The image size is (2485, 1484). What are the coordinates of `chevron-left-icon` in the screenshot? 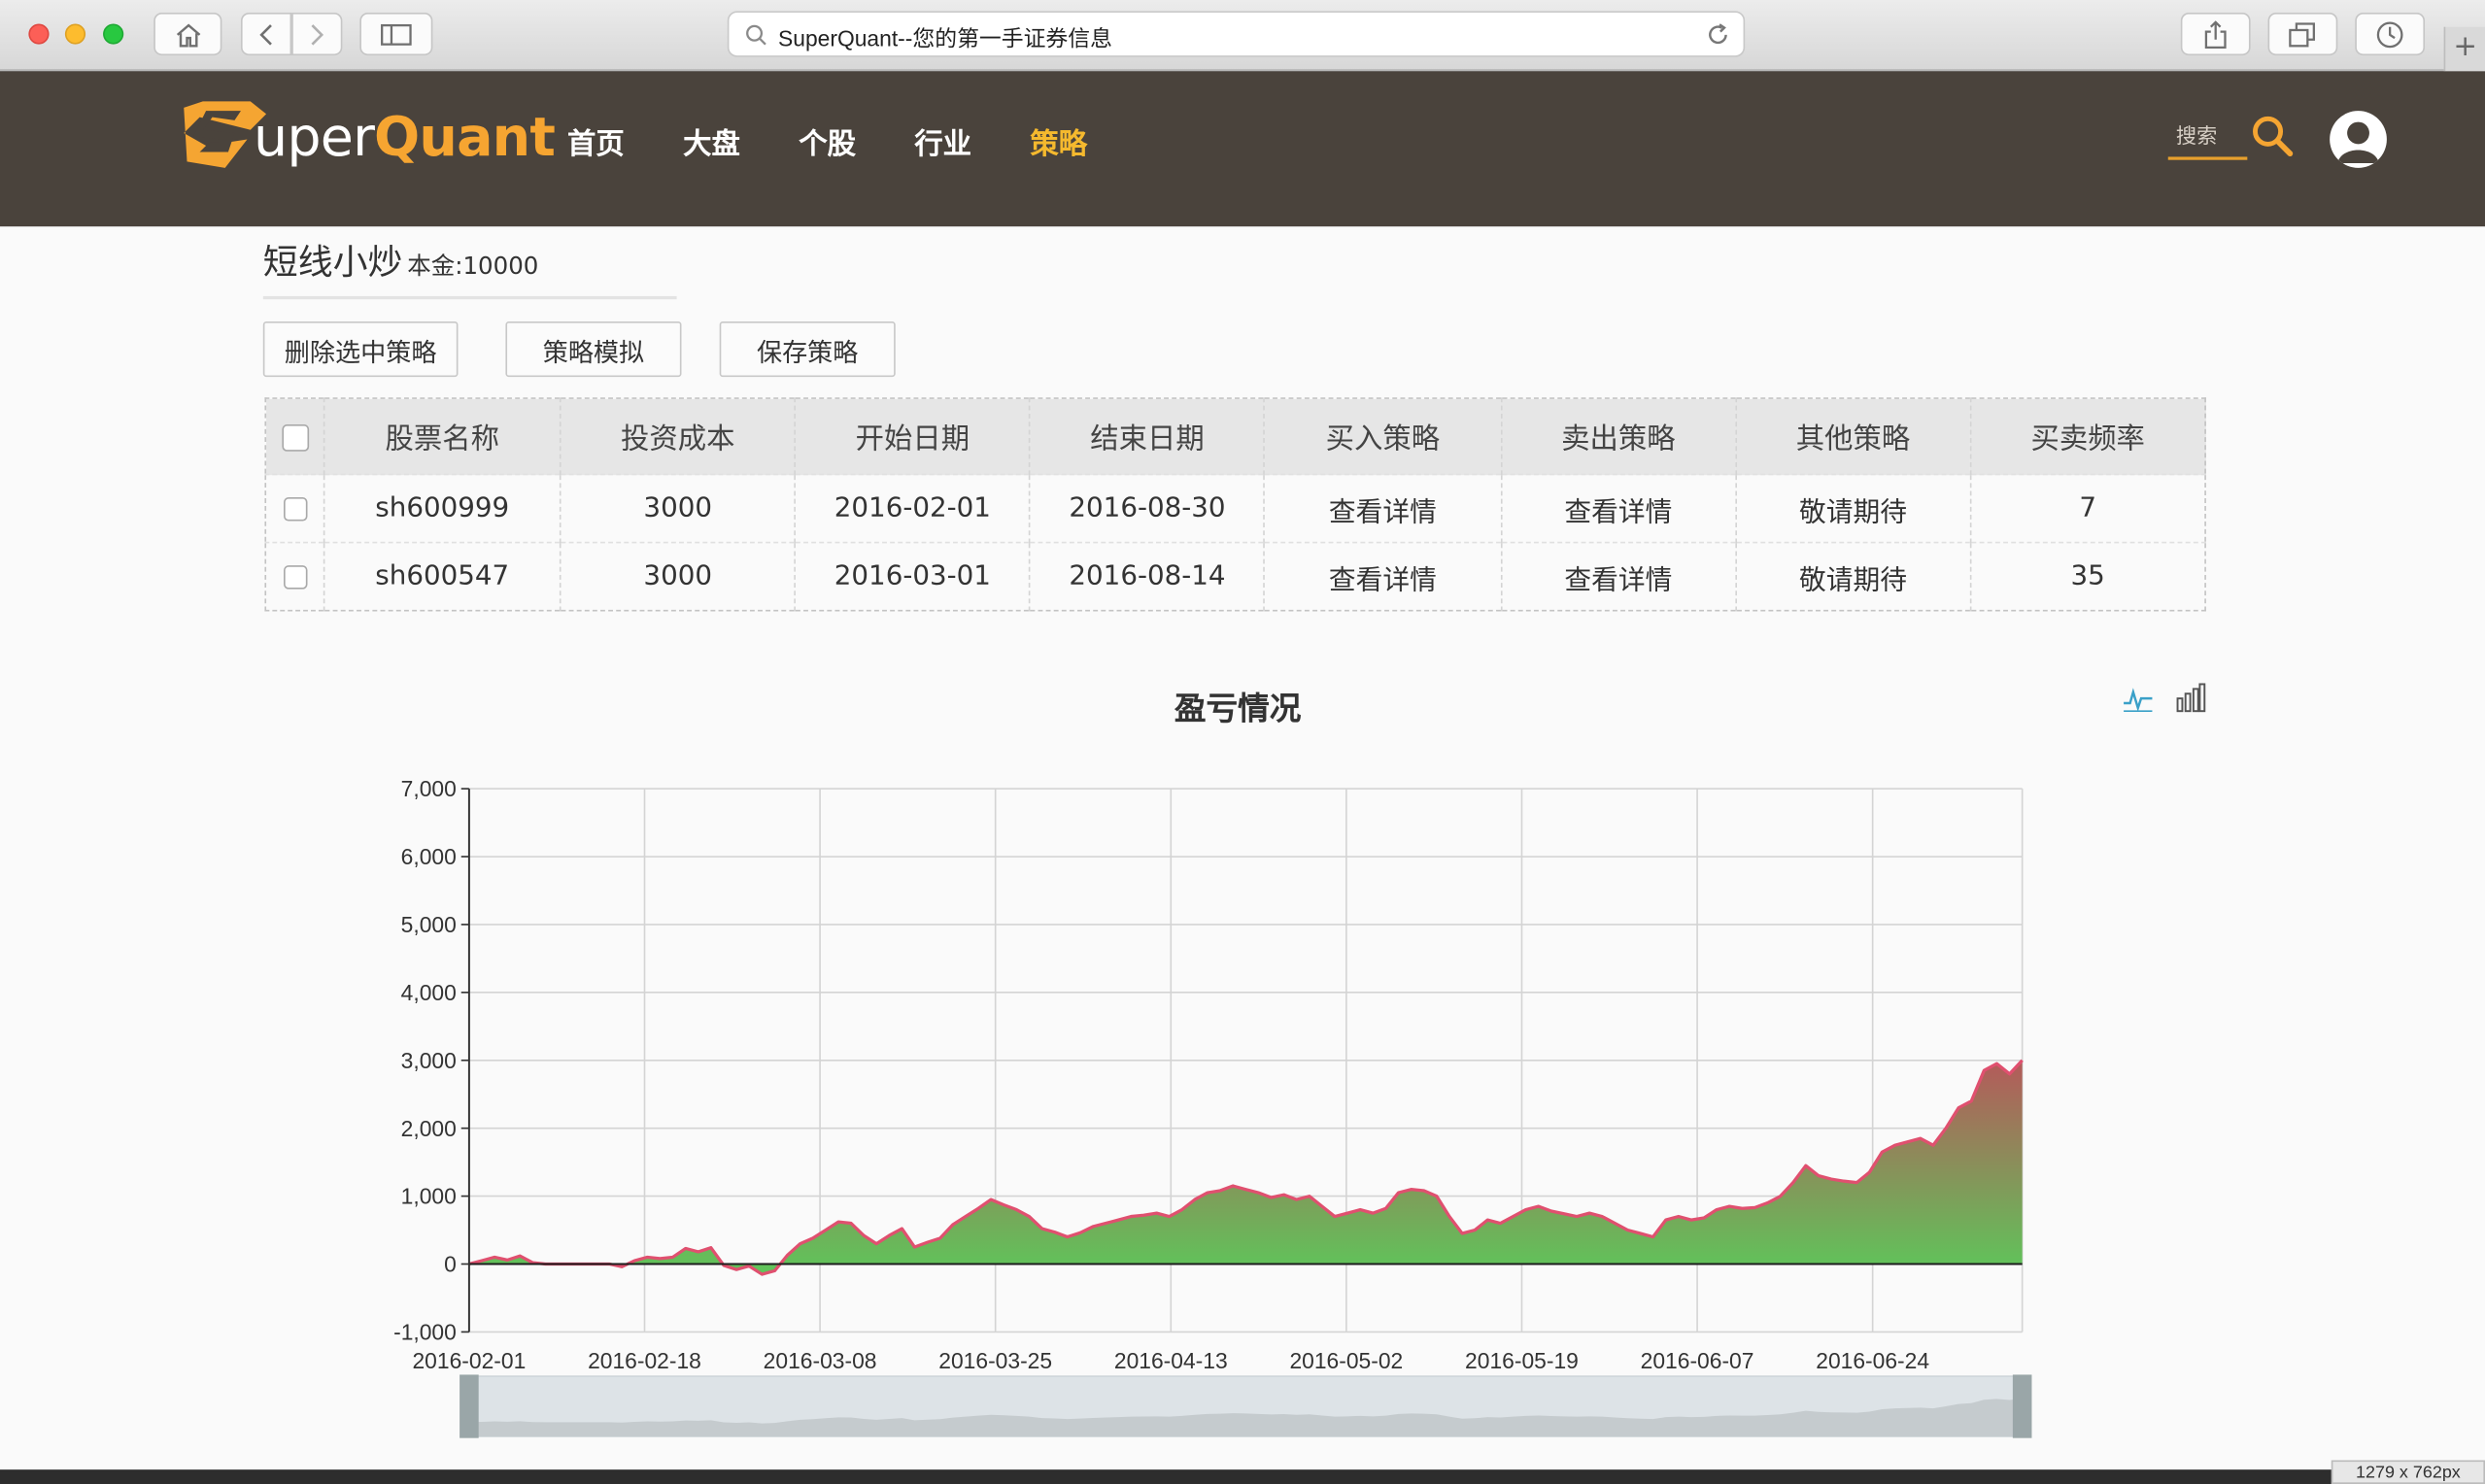 It's located at (265, 34).